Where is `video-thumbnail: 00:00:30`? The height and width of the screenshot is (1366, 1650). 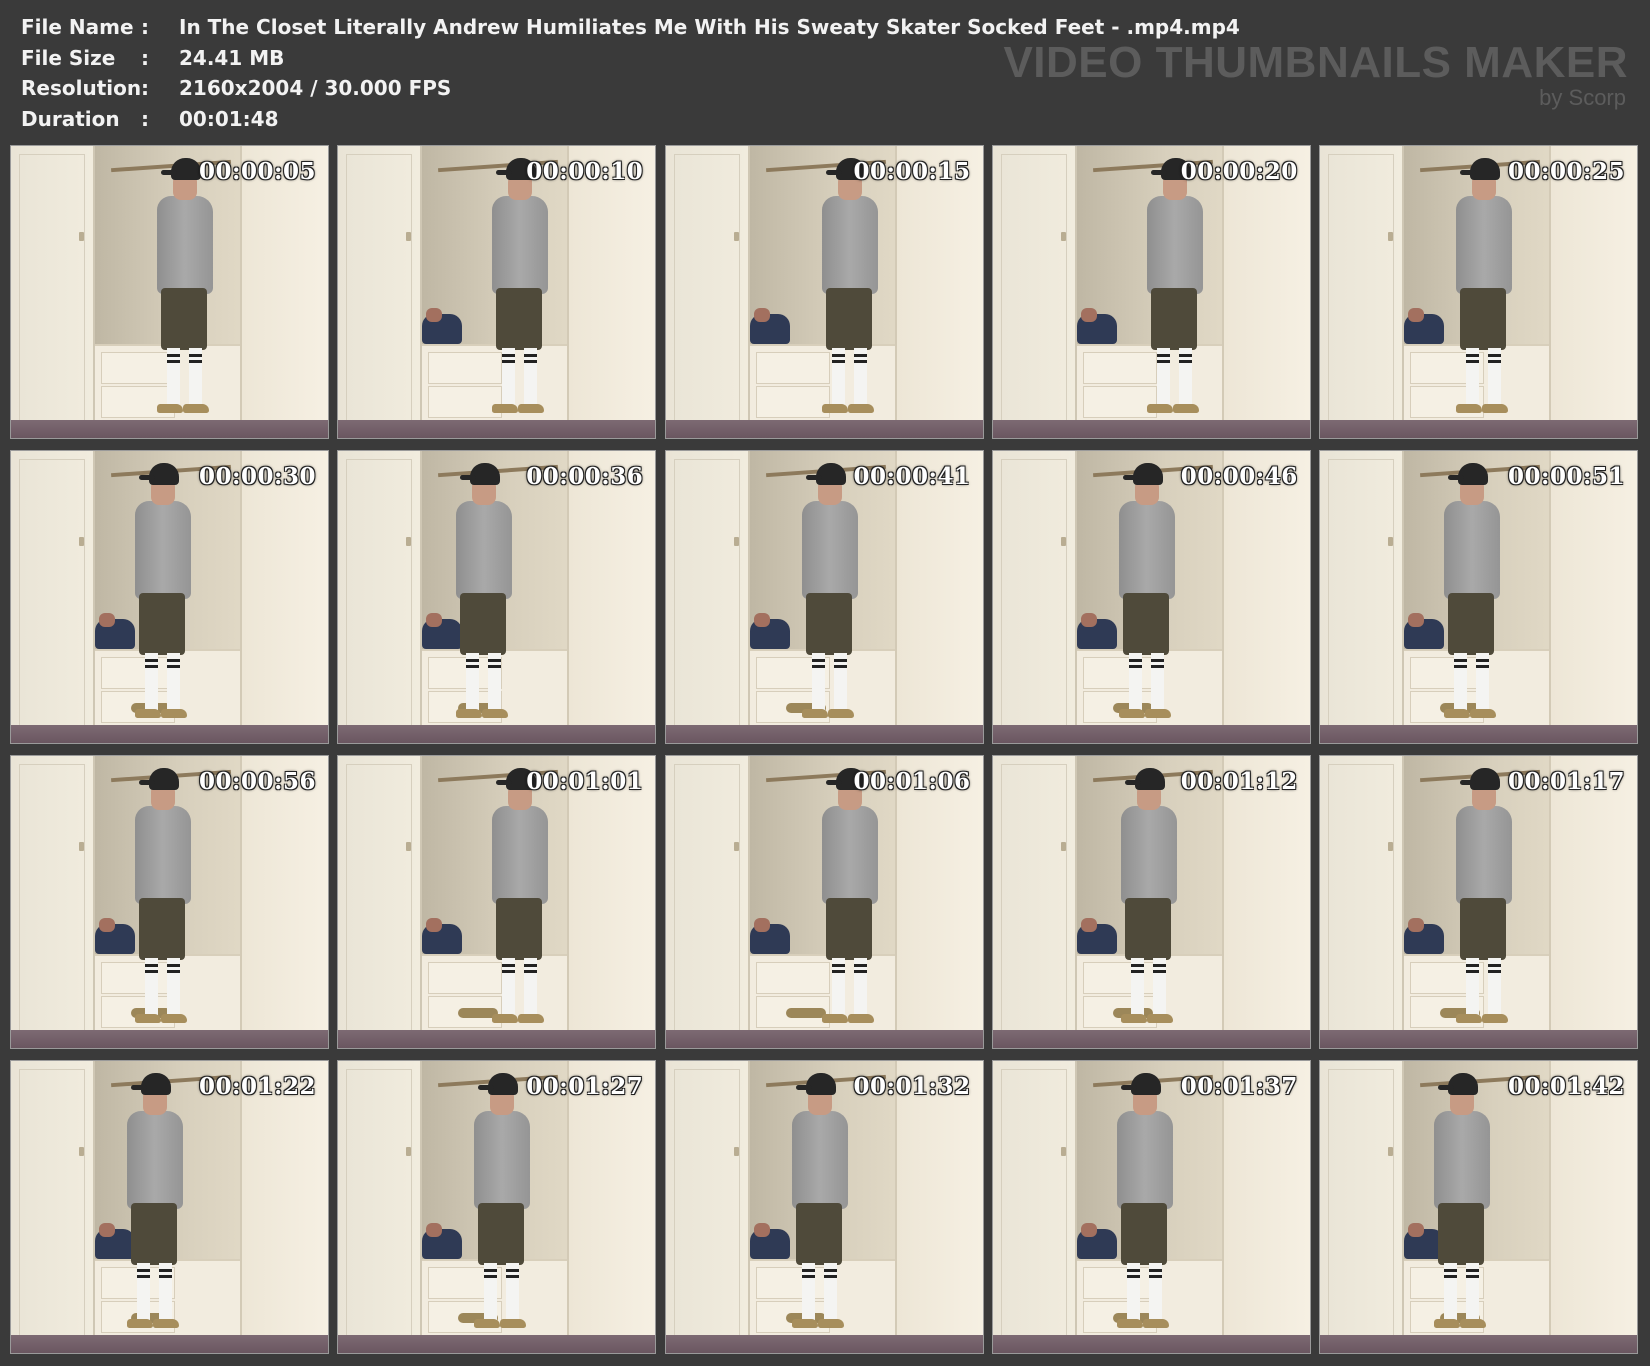
video-thumbnail: 00:00:30 is located at coordinates (169, 597).